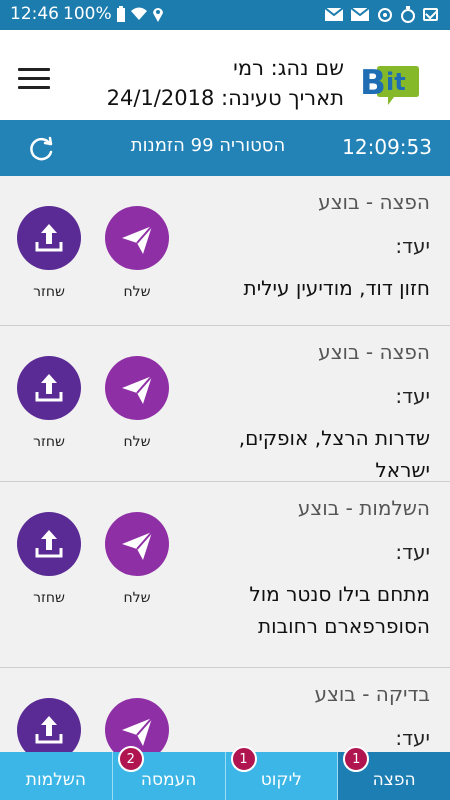  I want to click on app-logo: B it, so click(389, 84).